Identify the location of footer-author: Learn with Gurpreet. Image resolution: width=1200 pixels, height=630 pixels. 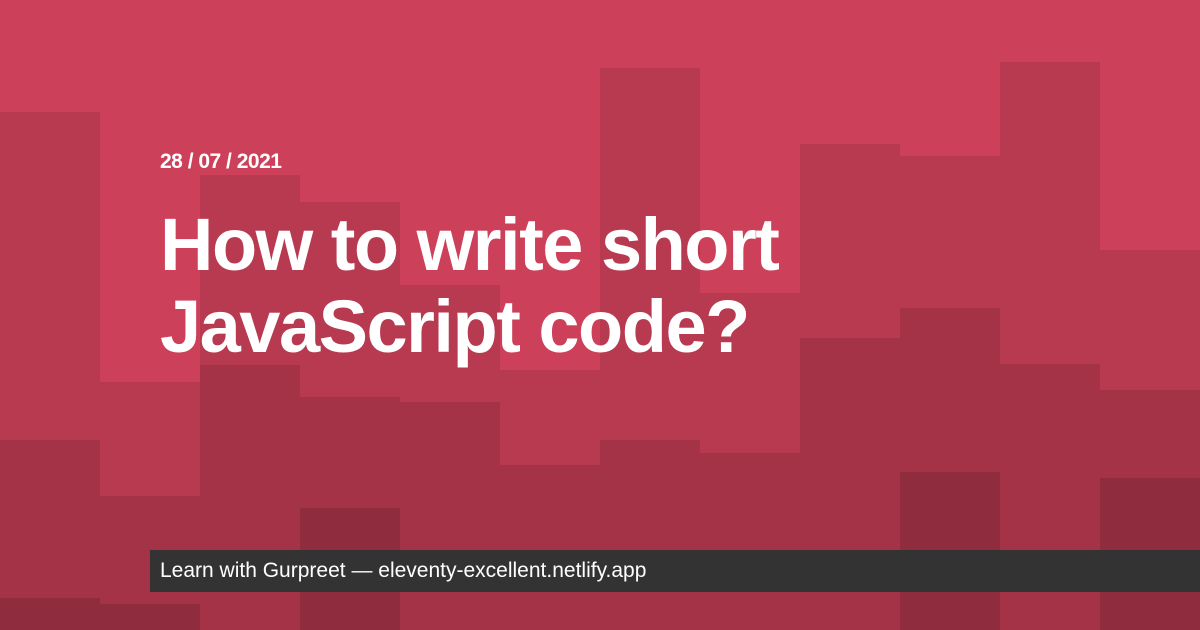
(253, 570).